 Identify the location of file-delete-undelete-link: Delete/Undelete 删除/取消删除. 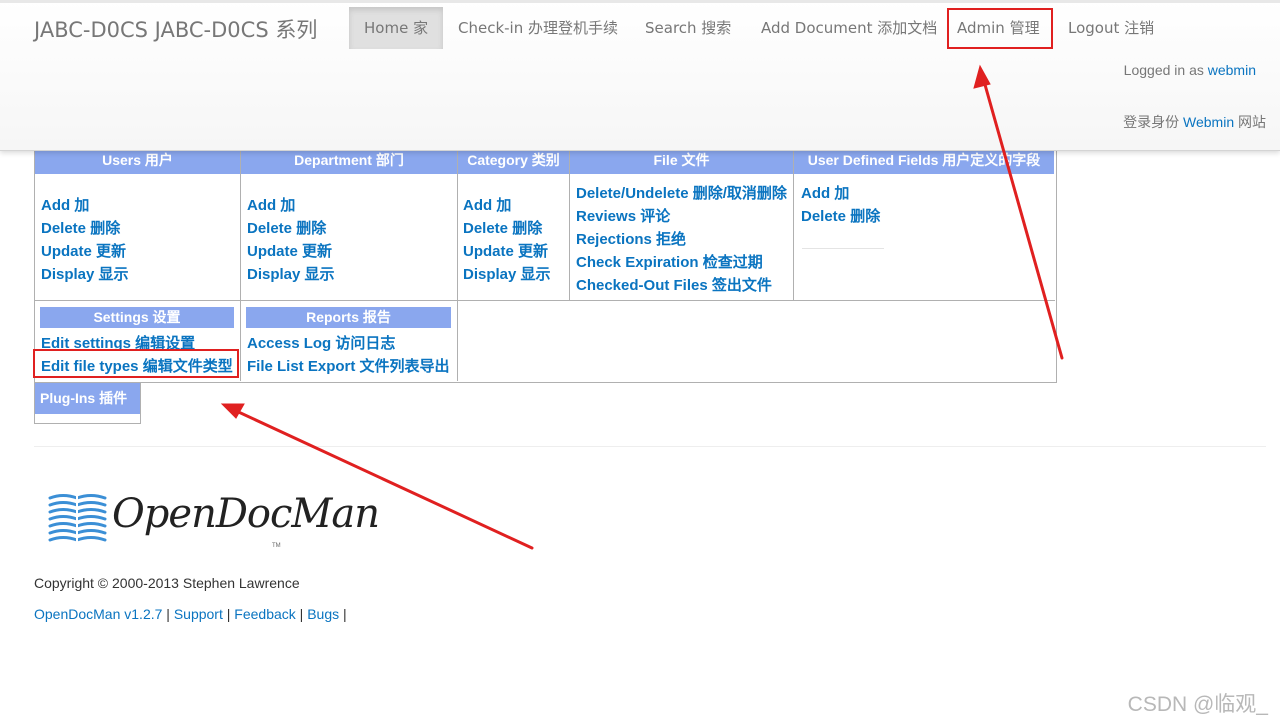
(681, 192).